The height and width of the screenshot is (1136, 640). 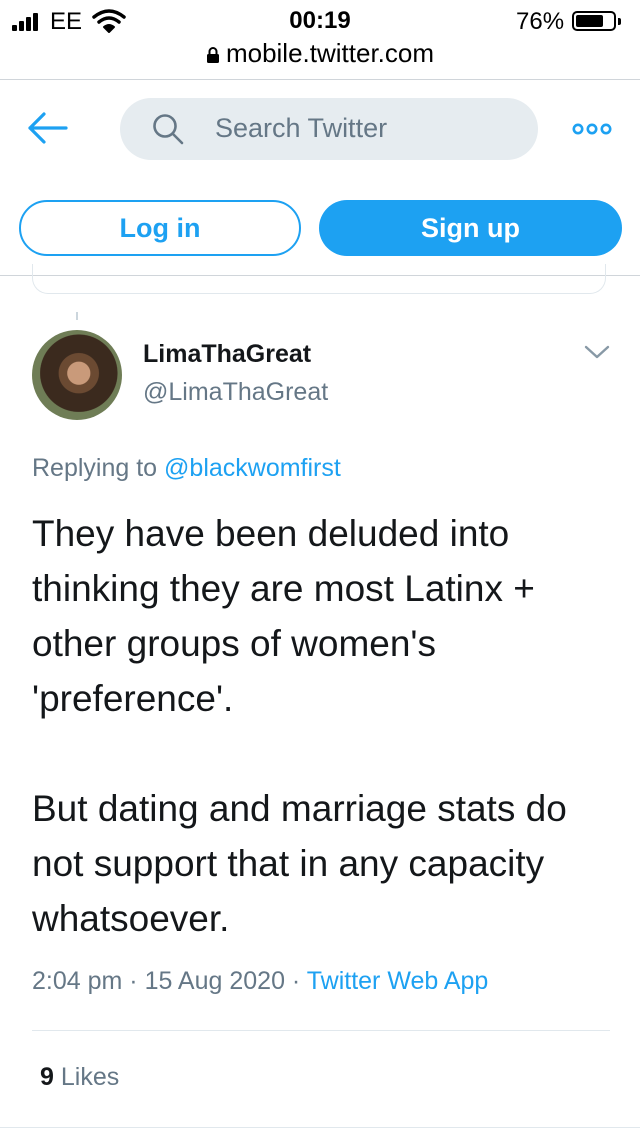 I want to click on url-text: mobile.twitter.com, so click(x=330, y=53).